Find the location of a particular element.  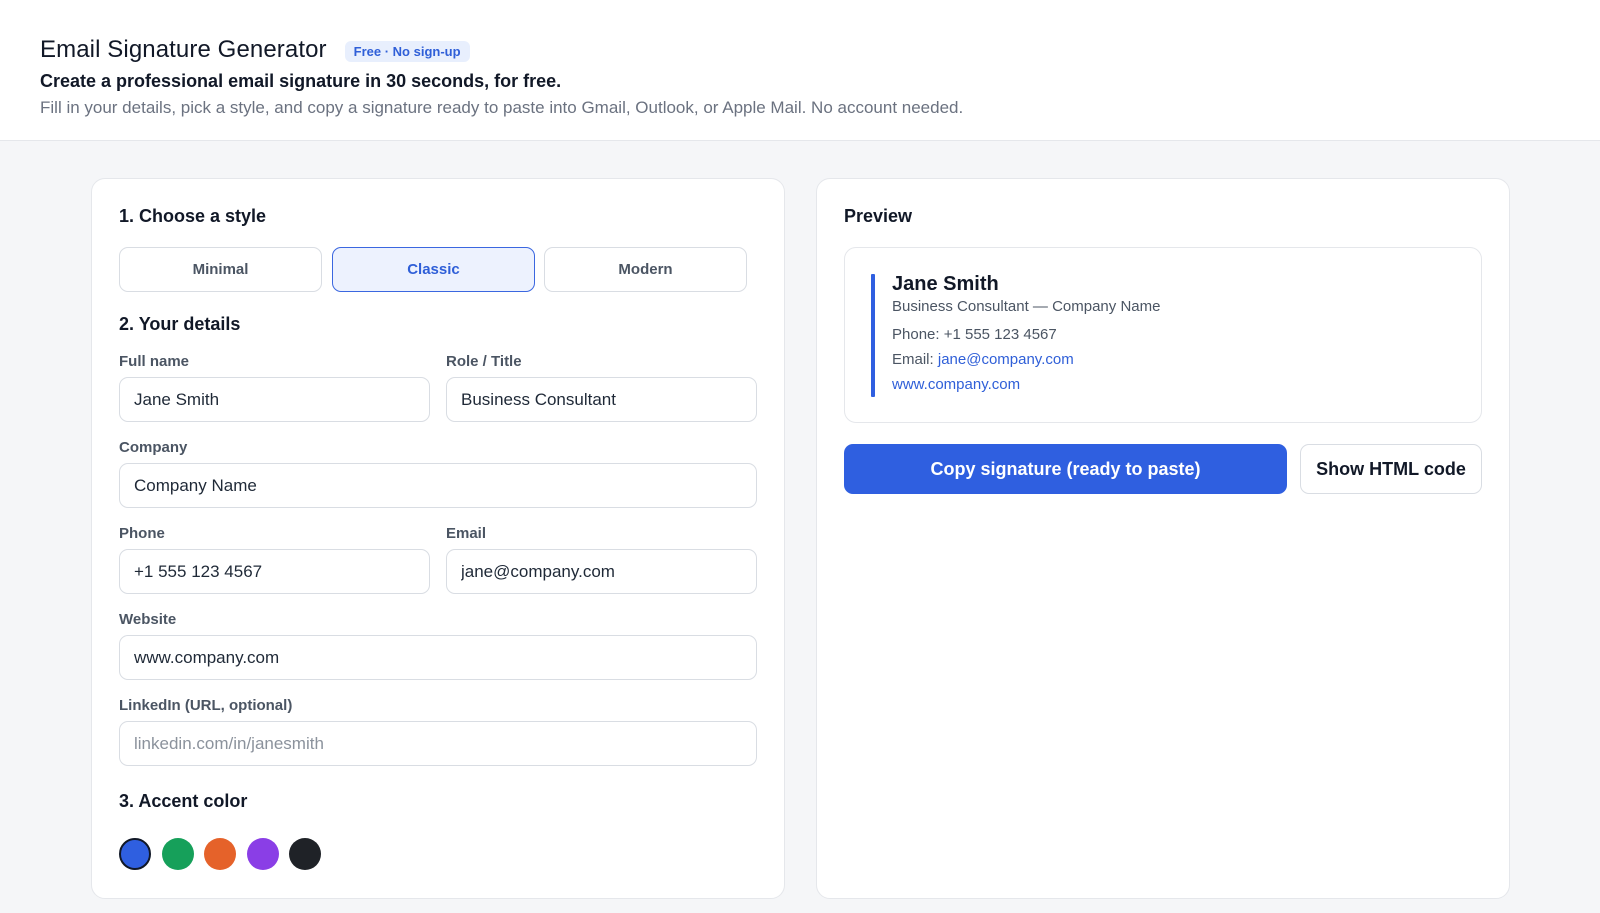

phone-label: Phone is located at coordinates (142, 533).